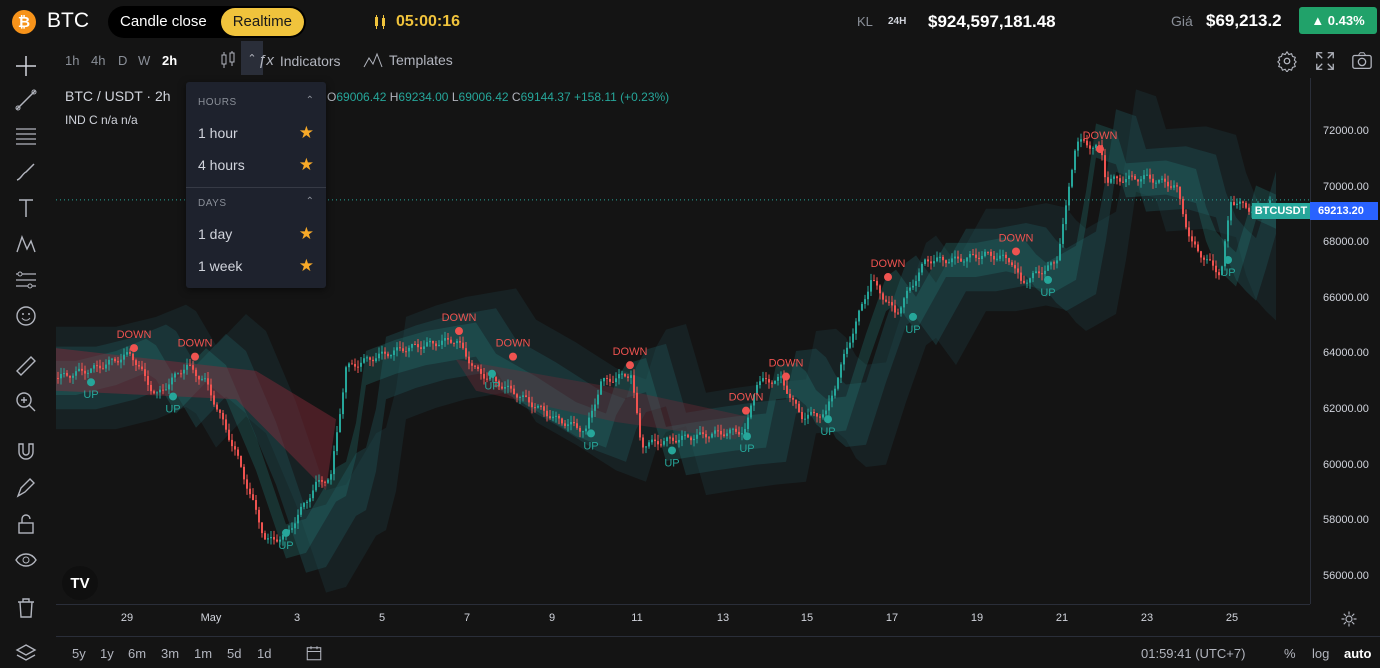 This screenshot has height=668, width=1380. What do you see at coordinates (218, 133) in the screenshot?
I see `menu-item-label: 1 hour` at bounding box center [218, 133].